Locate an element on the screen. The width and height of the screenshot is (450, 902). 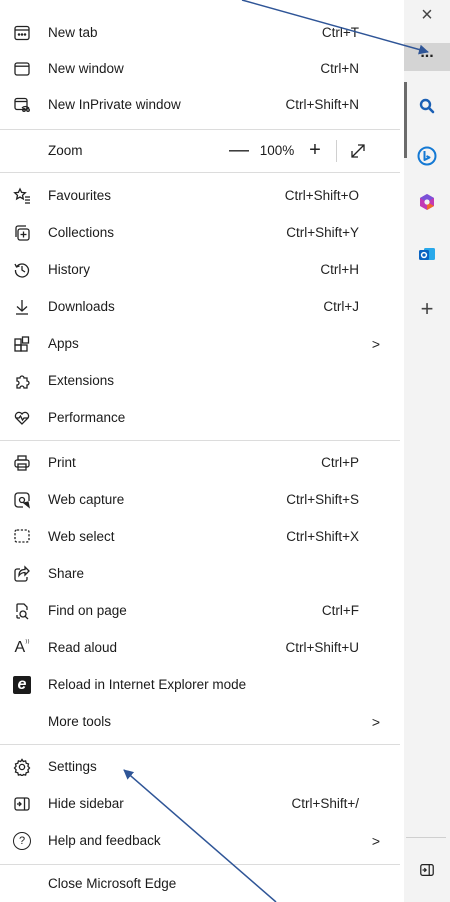
menu-item-web-capture: Web capture Ctrl+Shift+S is located at coordinates (200, 499).